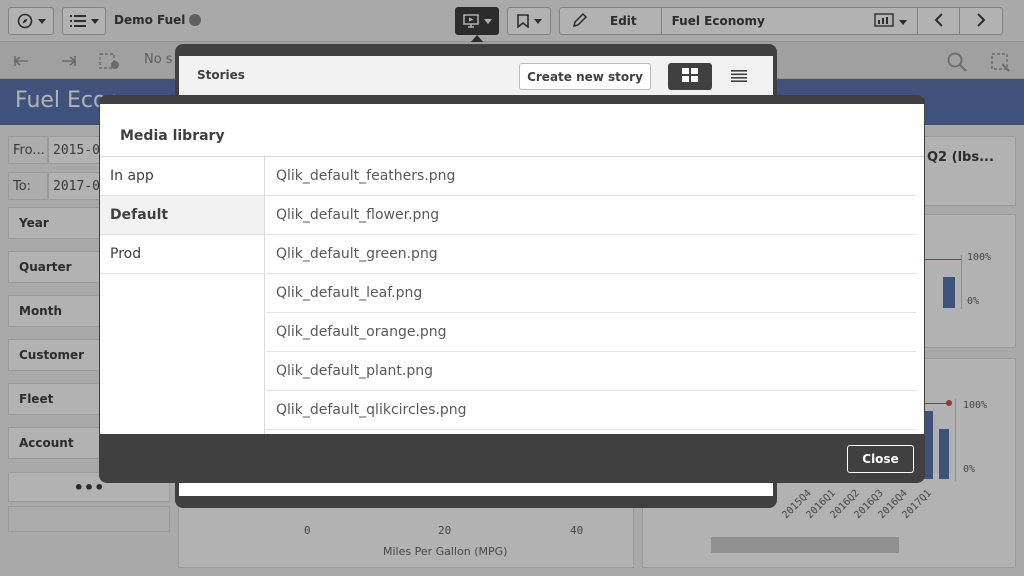 The width and height of the screenshot is (1024, 576). Describe the element at coordinates (591, 410) in the screenshot. I see `file-item: Qlik_default_qlikcircles.png` at that location.